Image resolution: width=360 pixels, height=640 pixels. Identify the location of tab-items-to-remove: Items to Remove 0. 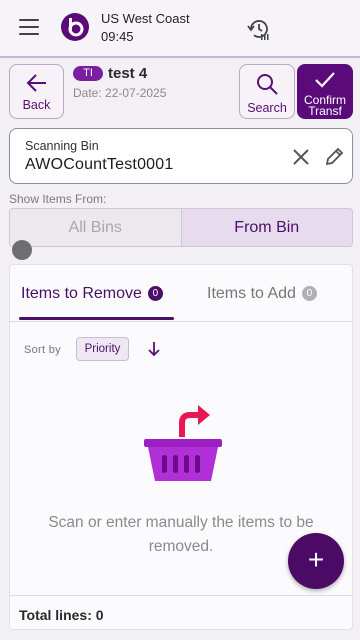
(92, 294).